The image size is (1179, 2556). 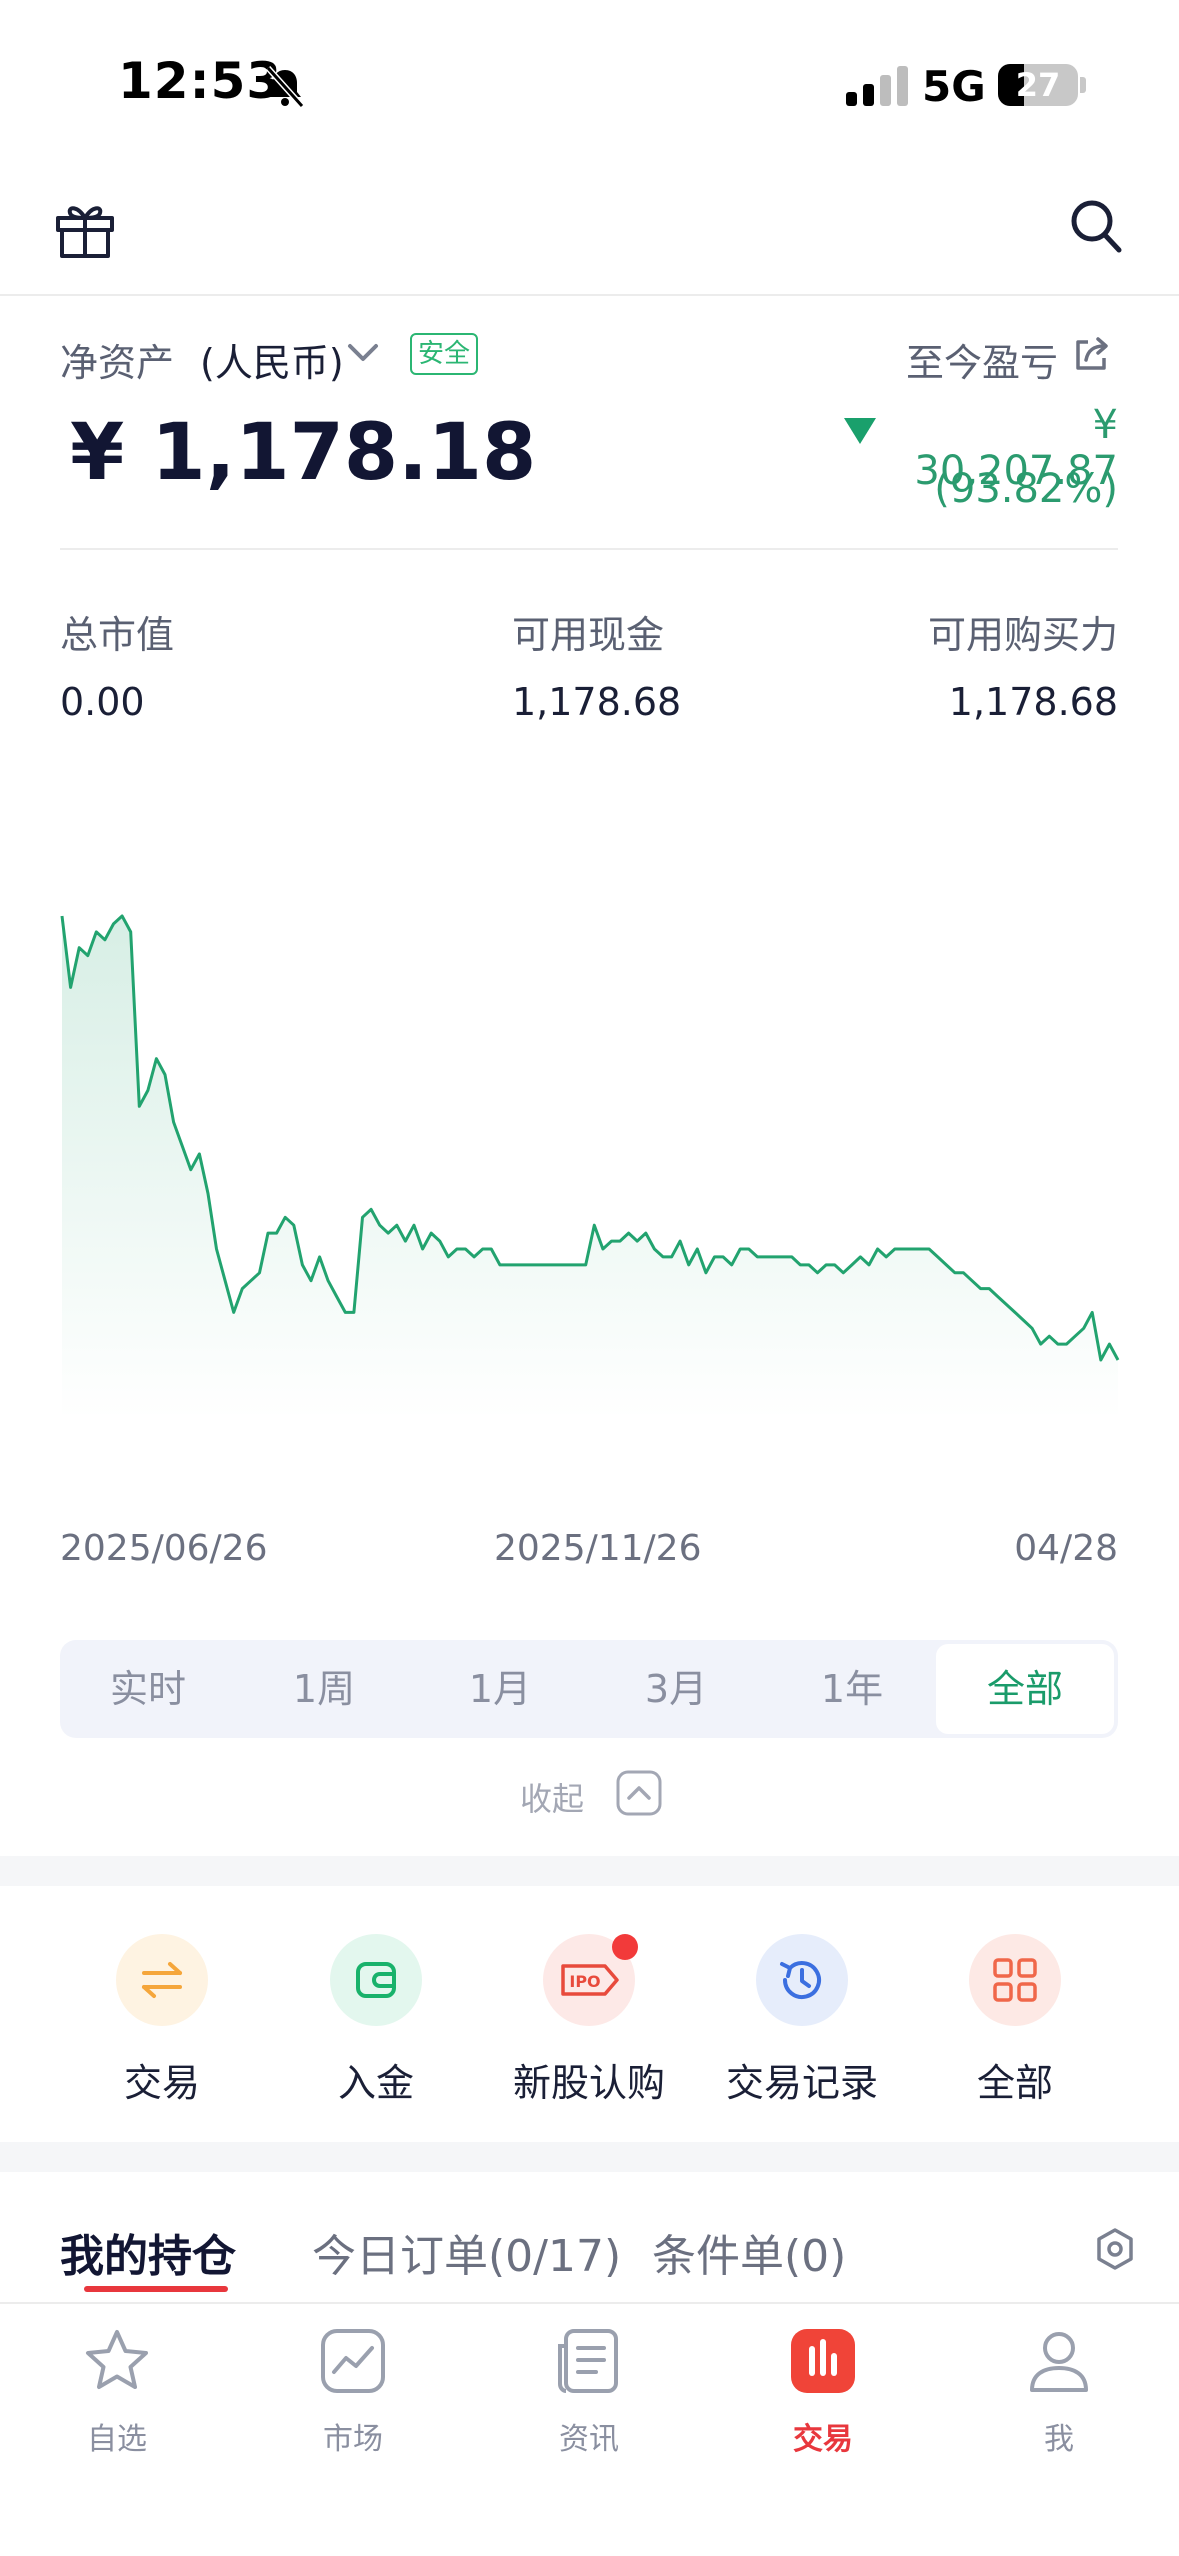 I want to click on available-cash: 1,178.68, so click(x=597, y=702).